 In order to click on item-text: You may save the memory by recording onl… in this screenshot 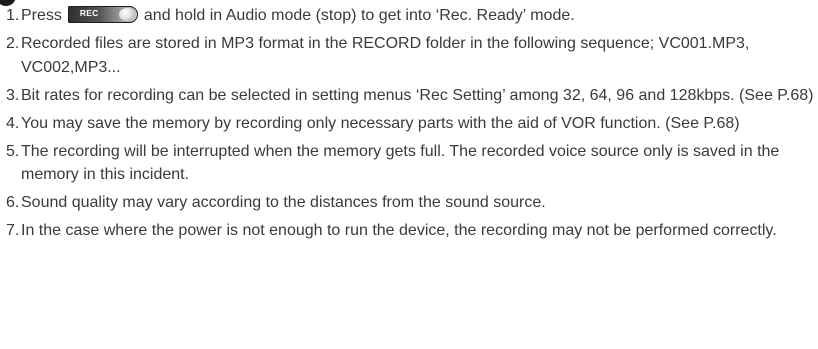, I will do `click(380, 123)`.